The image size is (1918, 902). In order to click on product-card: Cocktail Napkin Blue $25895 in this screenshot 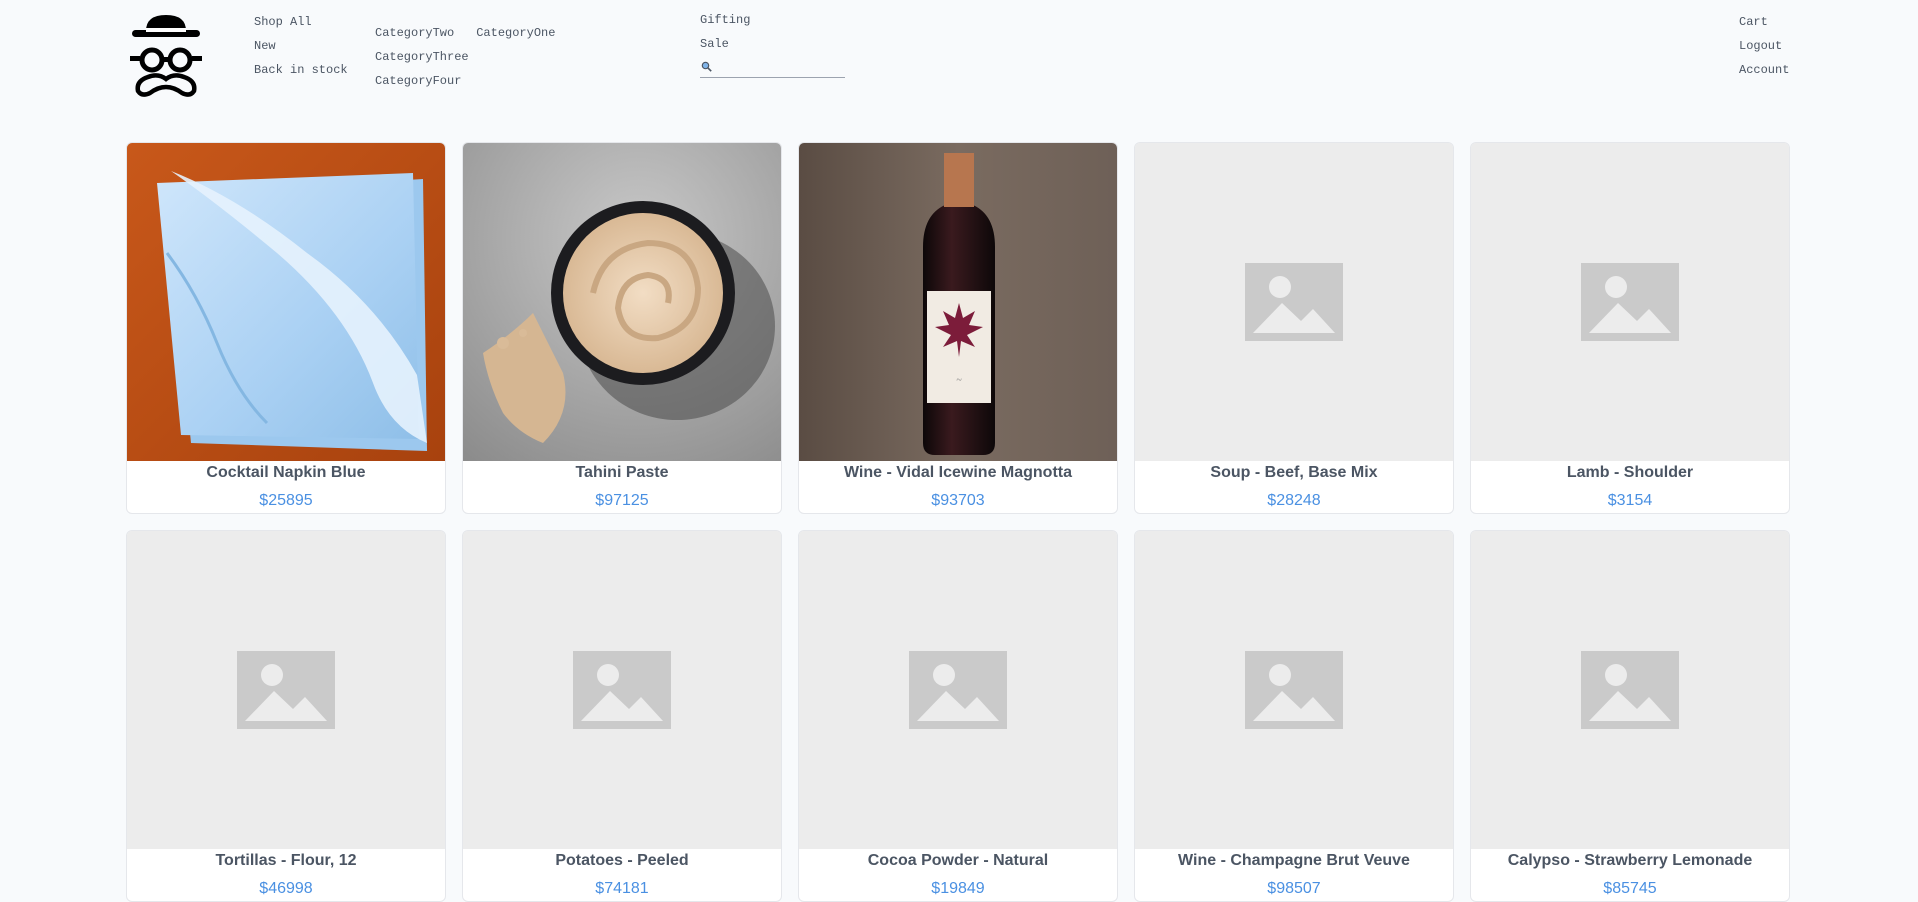, I will do `click(286, 328)`.